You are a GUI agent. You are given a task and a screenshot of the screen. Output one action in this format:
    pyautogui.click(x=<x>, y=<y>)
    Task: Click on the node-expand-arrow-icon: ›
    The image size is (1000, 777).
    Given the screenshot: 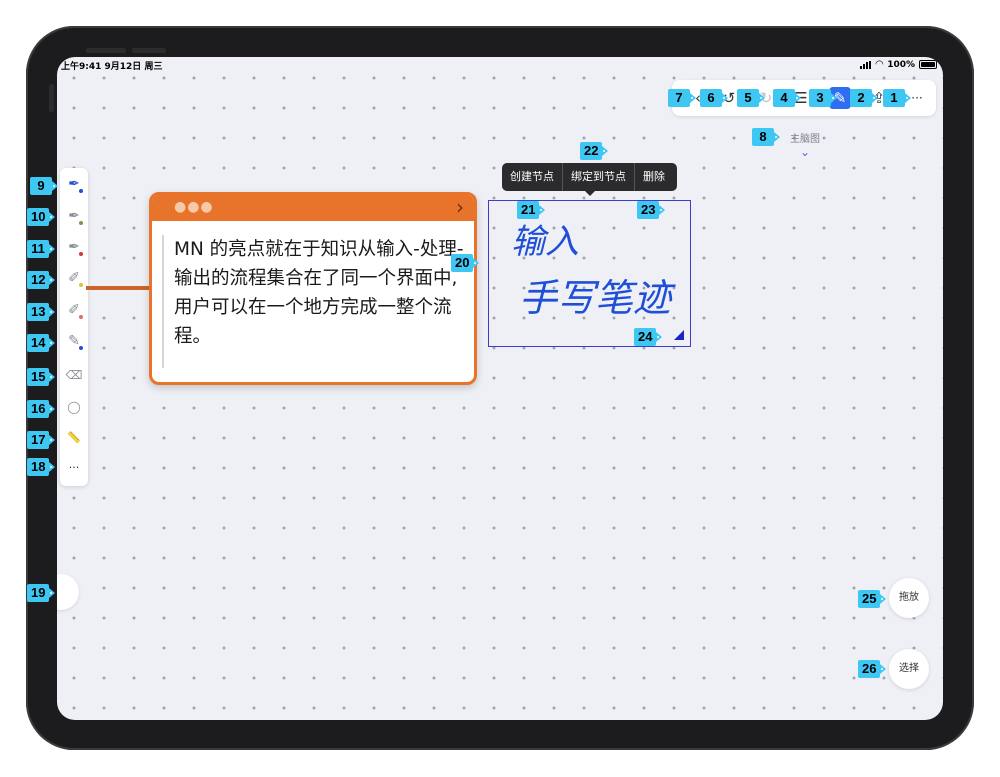 What is the action you would take?
    pyautogui.click(x=460, y=207)
    